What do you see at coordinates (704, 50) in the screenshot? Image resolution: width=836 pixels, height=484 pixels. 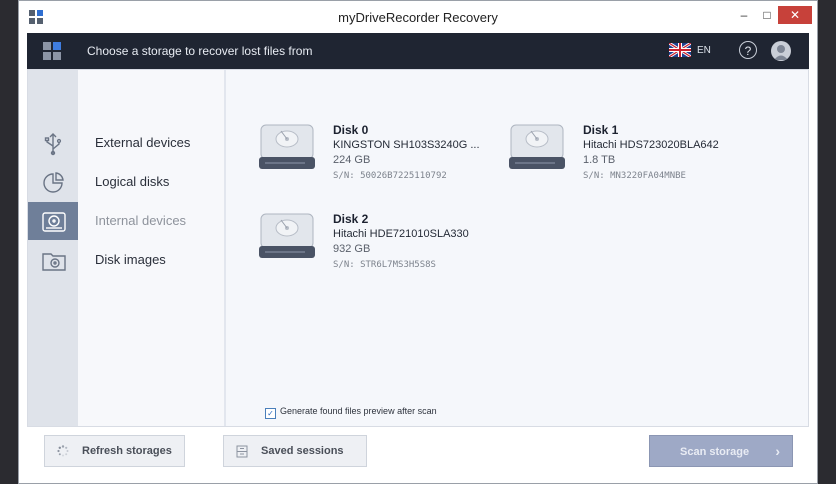 I see `language-label: EN` at bounding box center [704, 50].